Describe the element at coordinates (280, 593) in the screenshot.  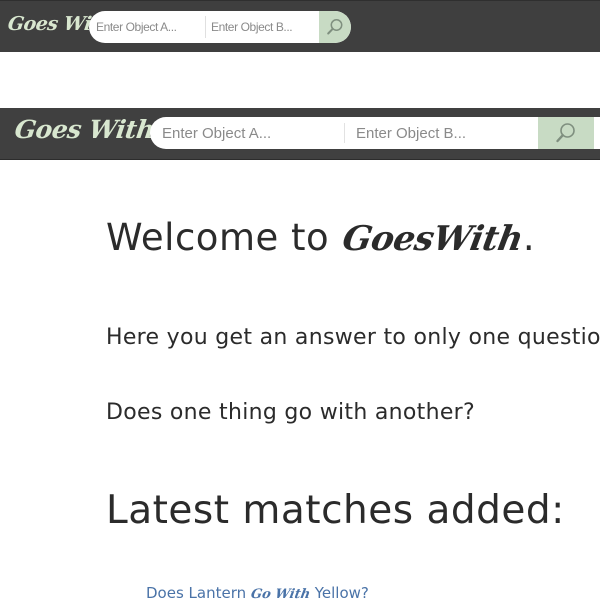
I see `match-middle: Go With` at that location.